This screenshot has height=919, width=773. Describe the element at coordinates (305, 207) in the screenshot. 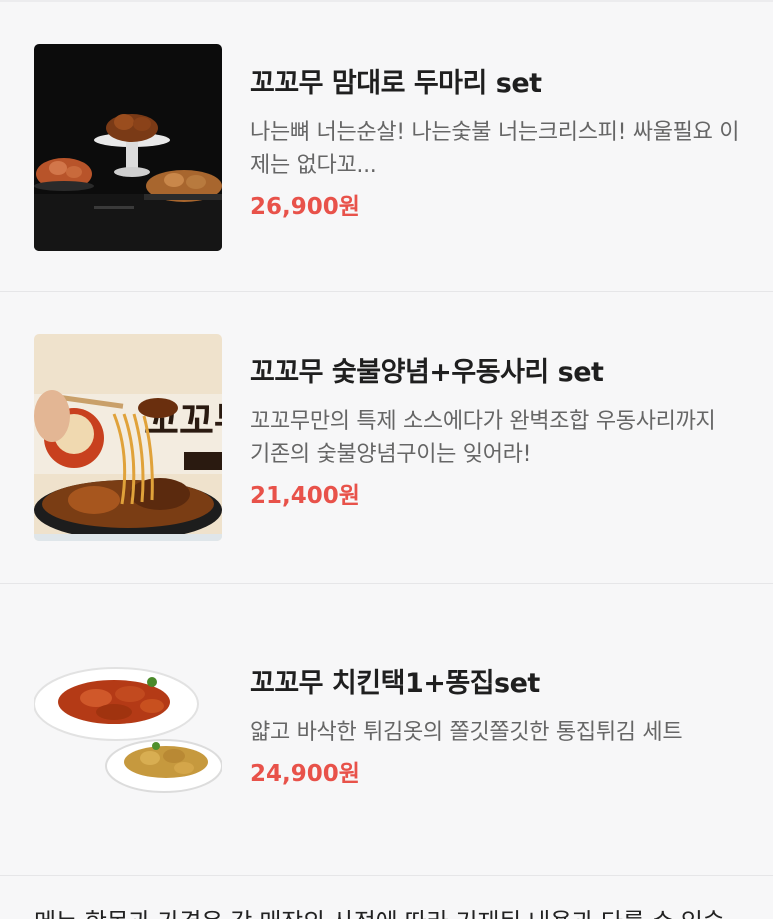

I see `menu-item-price: 26,900원` at that location.